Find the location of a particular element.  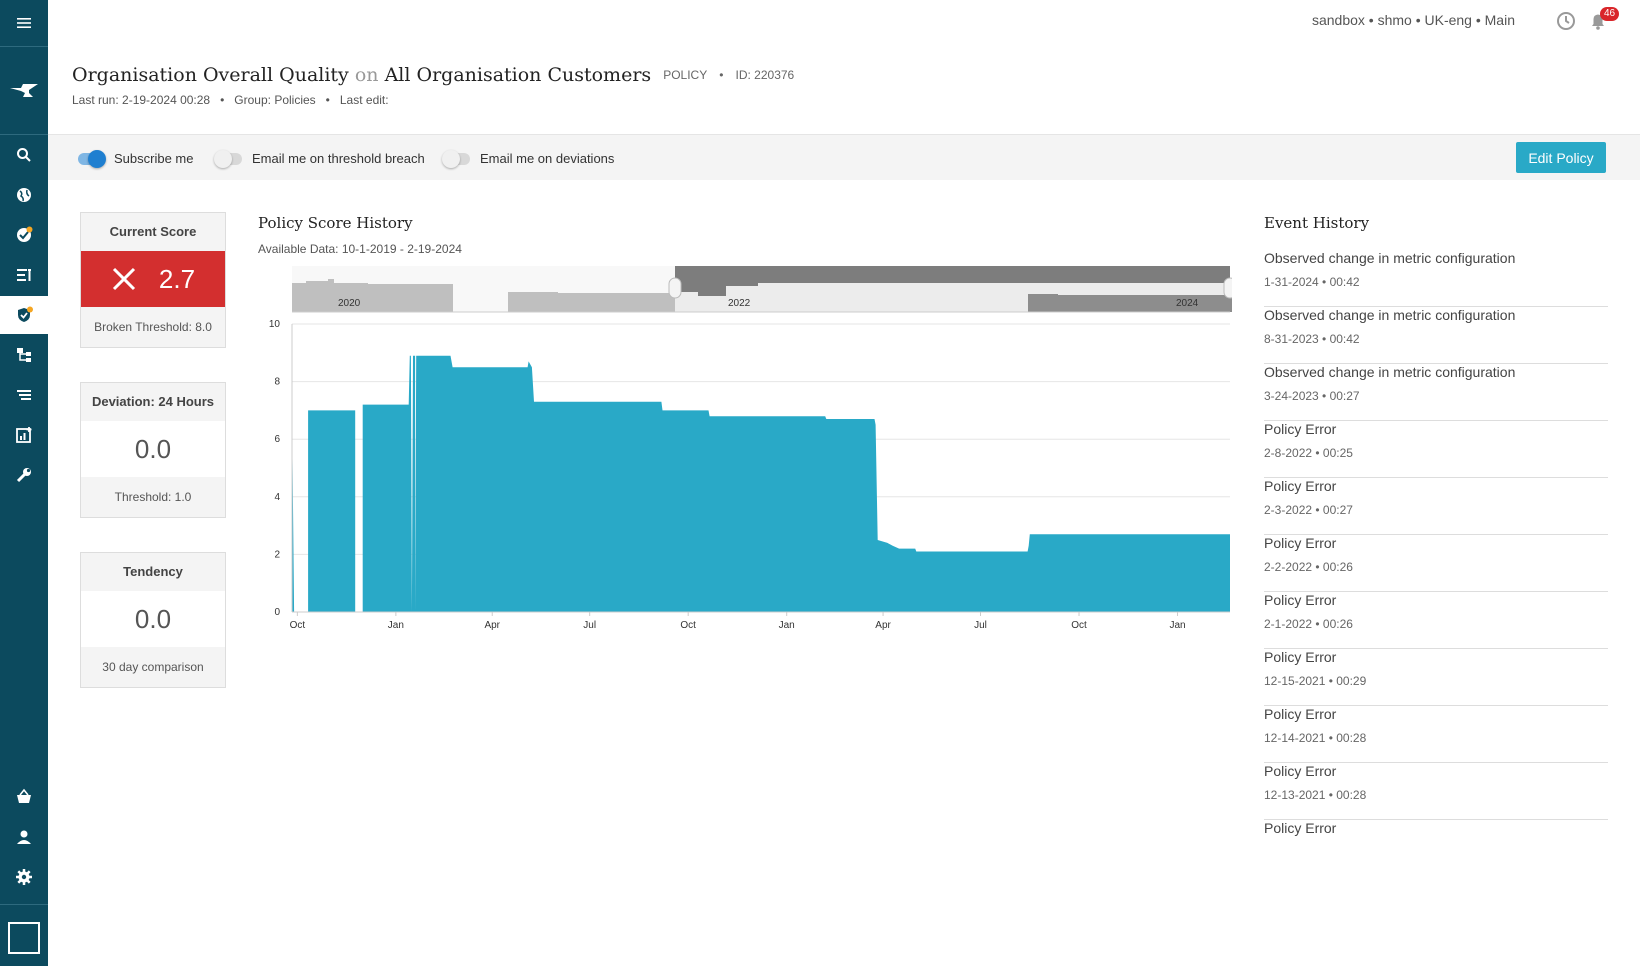

menu-icon is located at coordinates (24, 23).